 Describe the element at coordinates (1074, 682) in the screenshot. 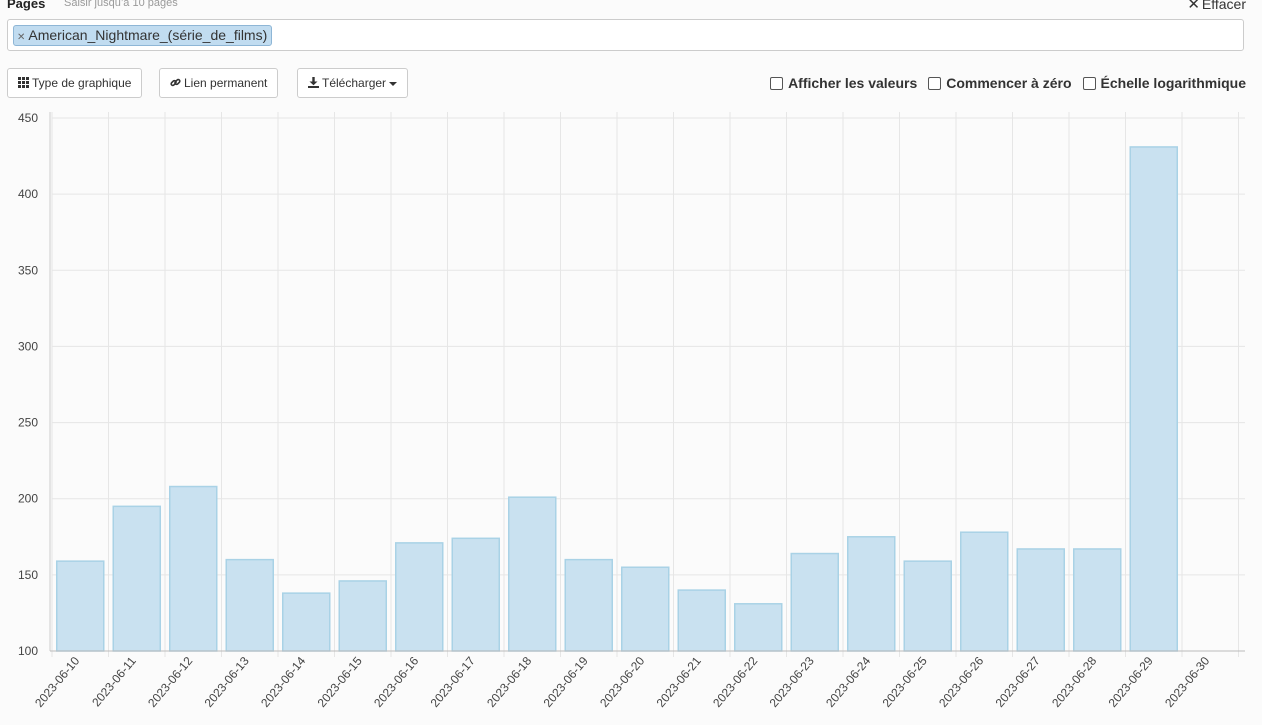

I see `x-tick-label: 2023-06-28` at that location.